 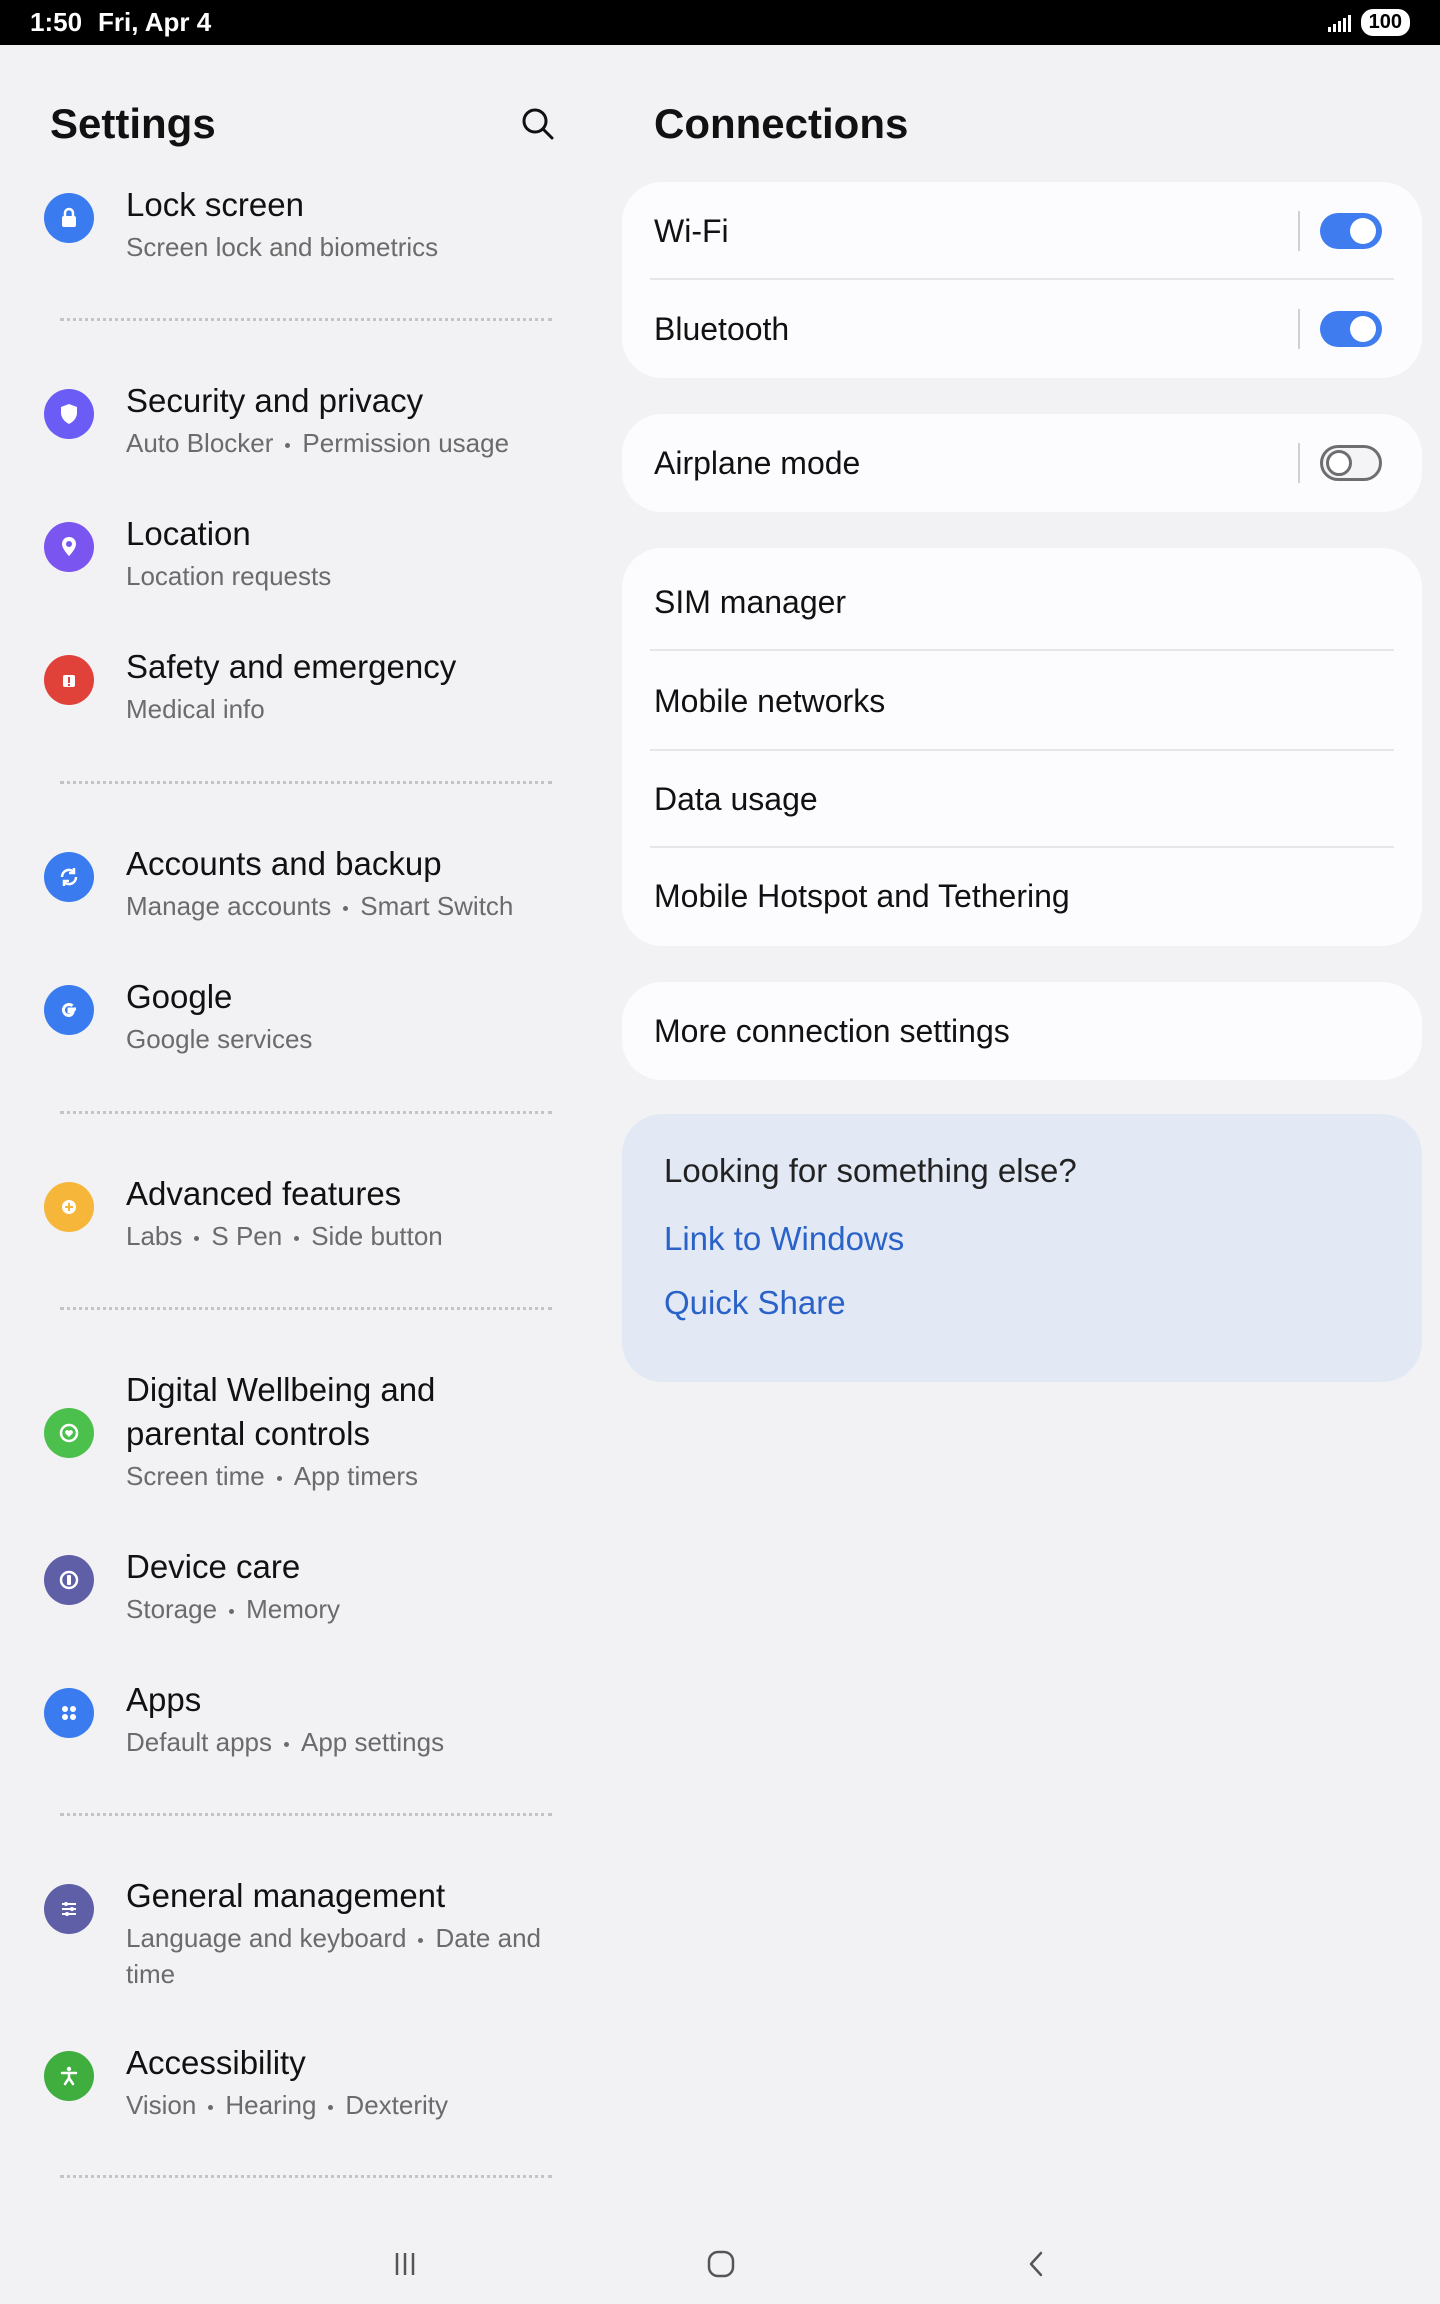 What do you see at coordinates (286, 1895) in the screenshot?
I see `menu-item-title: General management` at bounding box center [286, 1895].